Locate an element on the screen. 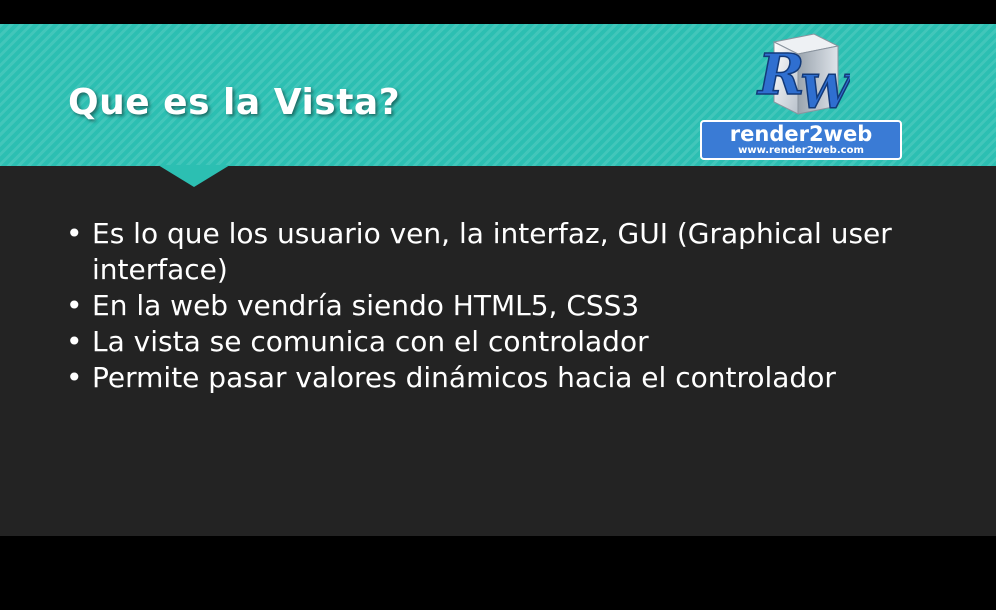 Image resolution: width=996 pixels, height=610 pixels. logo-banner: render2web www.render2web.com is located at coordinates (801, 140).